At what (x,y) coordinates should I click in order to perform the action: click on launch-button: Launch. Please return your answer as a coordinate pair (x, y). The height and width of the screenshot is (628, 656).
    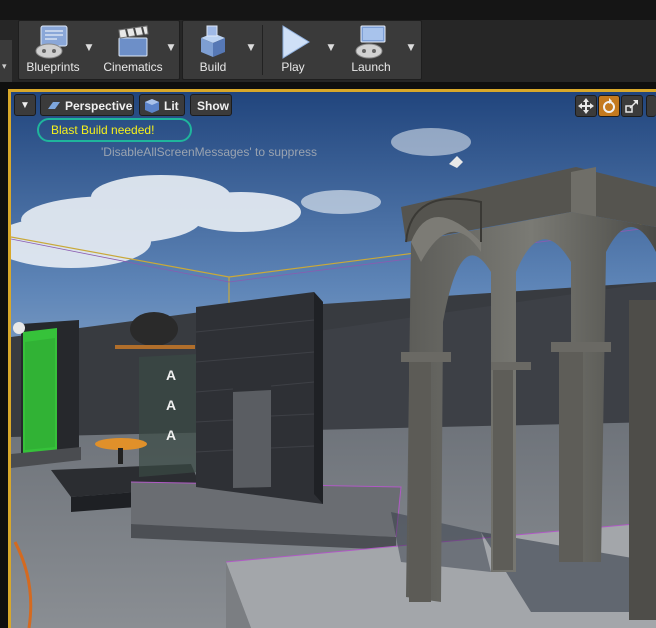
    Looking at the image, I should click on (371, 50).